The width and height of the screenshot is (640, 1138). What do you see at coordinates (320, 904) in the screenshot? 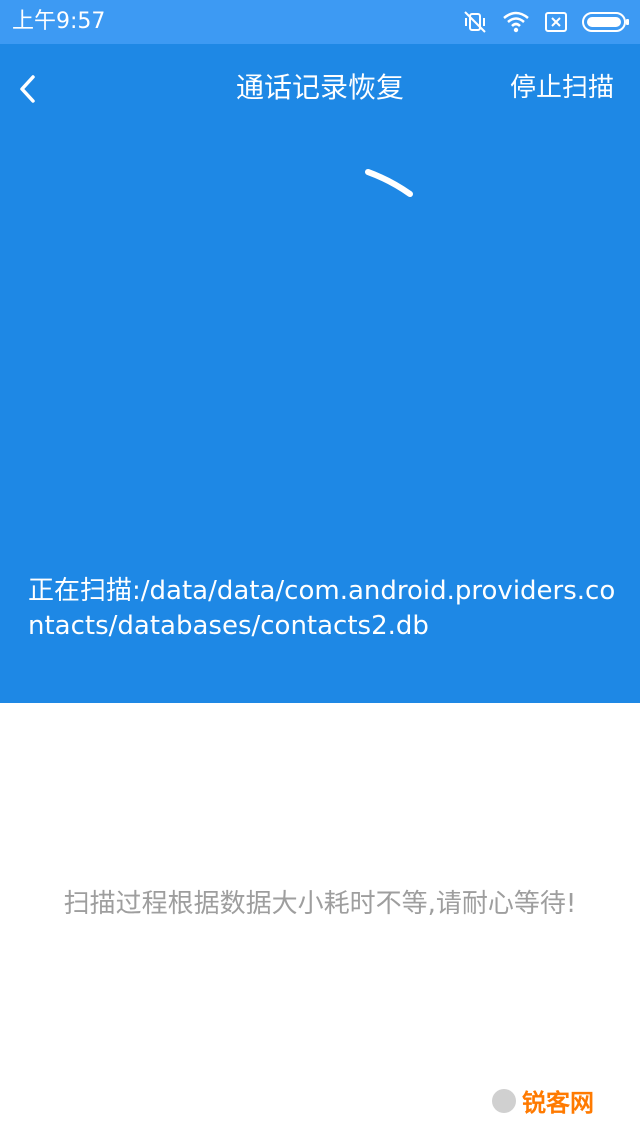
I see `wait-message: 扫描过程根据数据大小耗时不等,请耐心等待!` at bounding box center [320, 904].